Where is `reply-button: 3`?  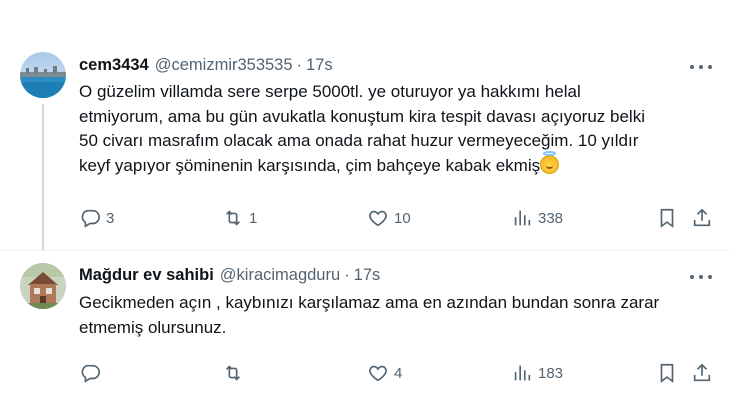
reply-button: 3 is located at coordinates (96, 218).